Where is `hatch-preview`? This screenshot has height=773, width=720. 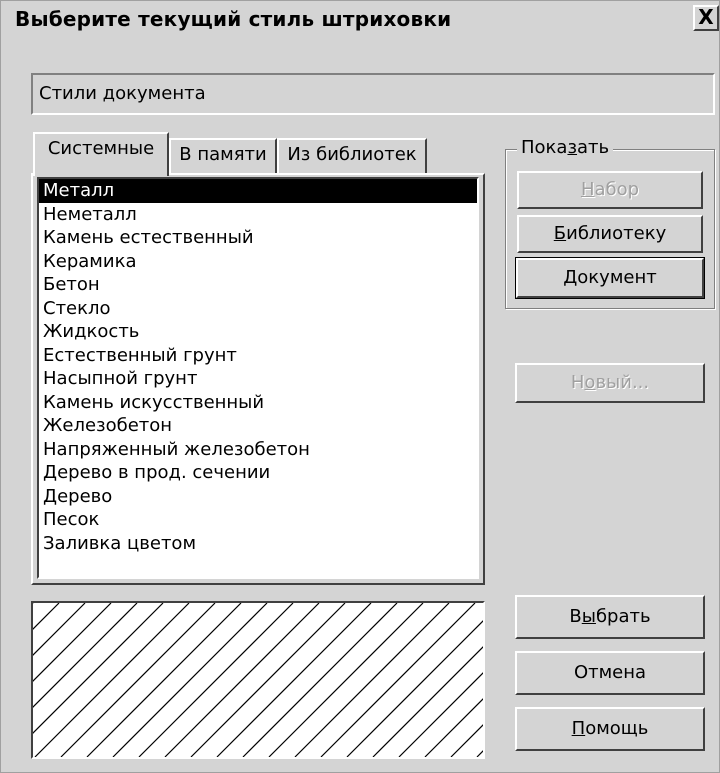
hatch-preview is located at coordinates (258, 680).